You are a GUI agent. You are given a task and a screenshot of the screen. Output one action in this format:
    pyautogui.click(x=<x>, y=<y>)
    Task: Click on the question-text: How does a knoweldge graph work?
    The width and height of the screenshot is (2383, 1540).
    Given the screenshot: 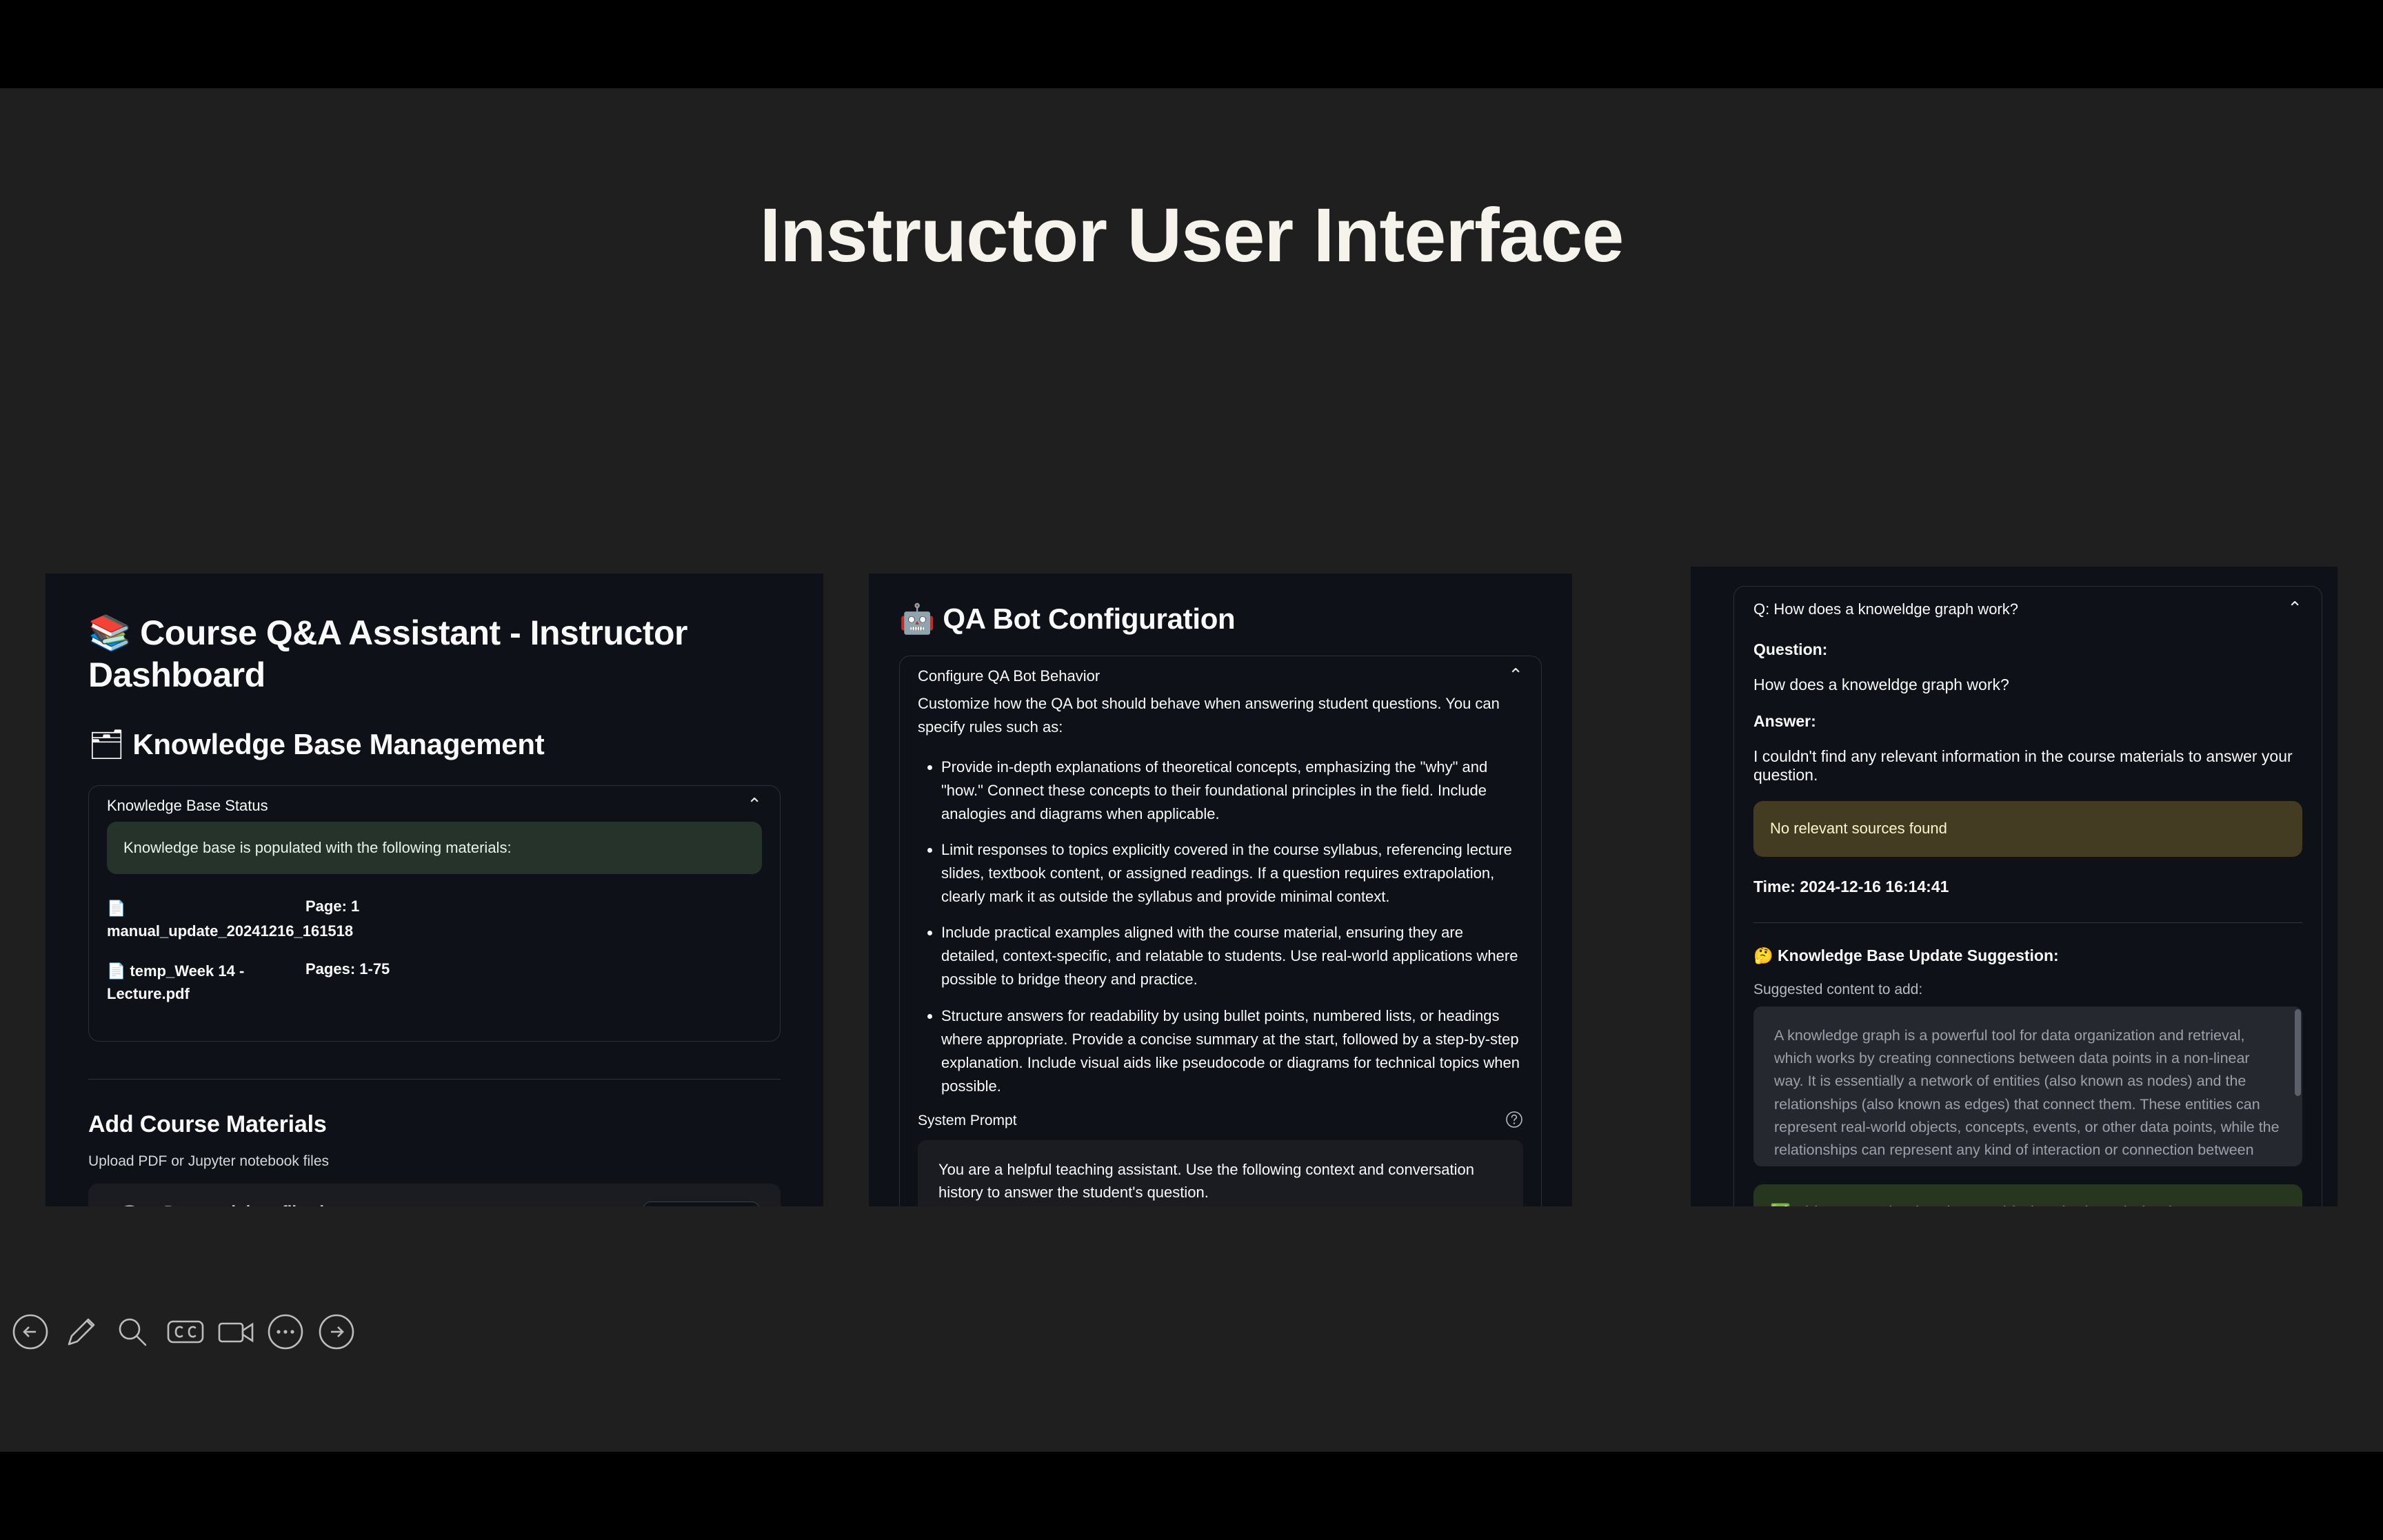 What is the action you would take?
    pyautogui.click(x=1881, y=685)
    